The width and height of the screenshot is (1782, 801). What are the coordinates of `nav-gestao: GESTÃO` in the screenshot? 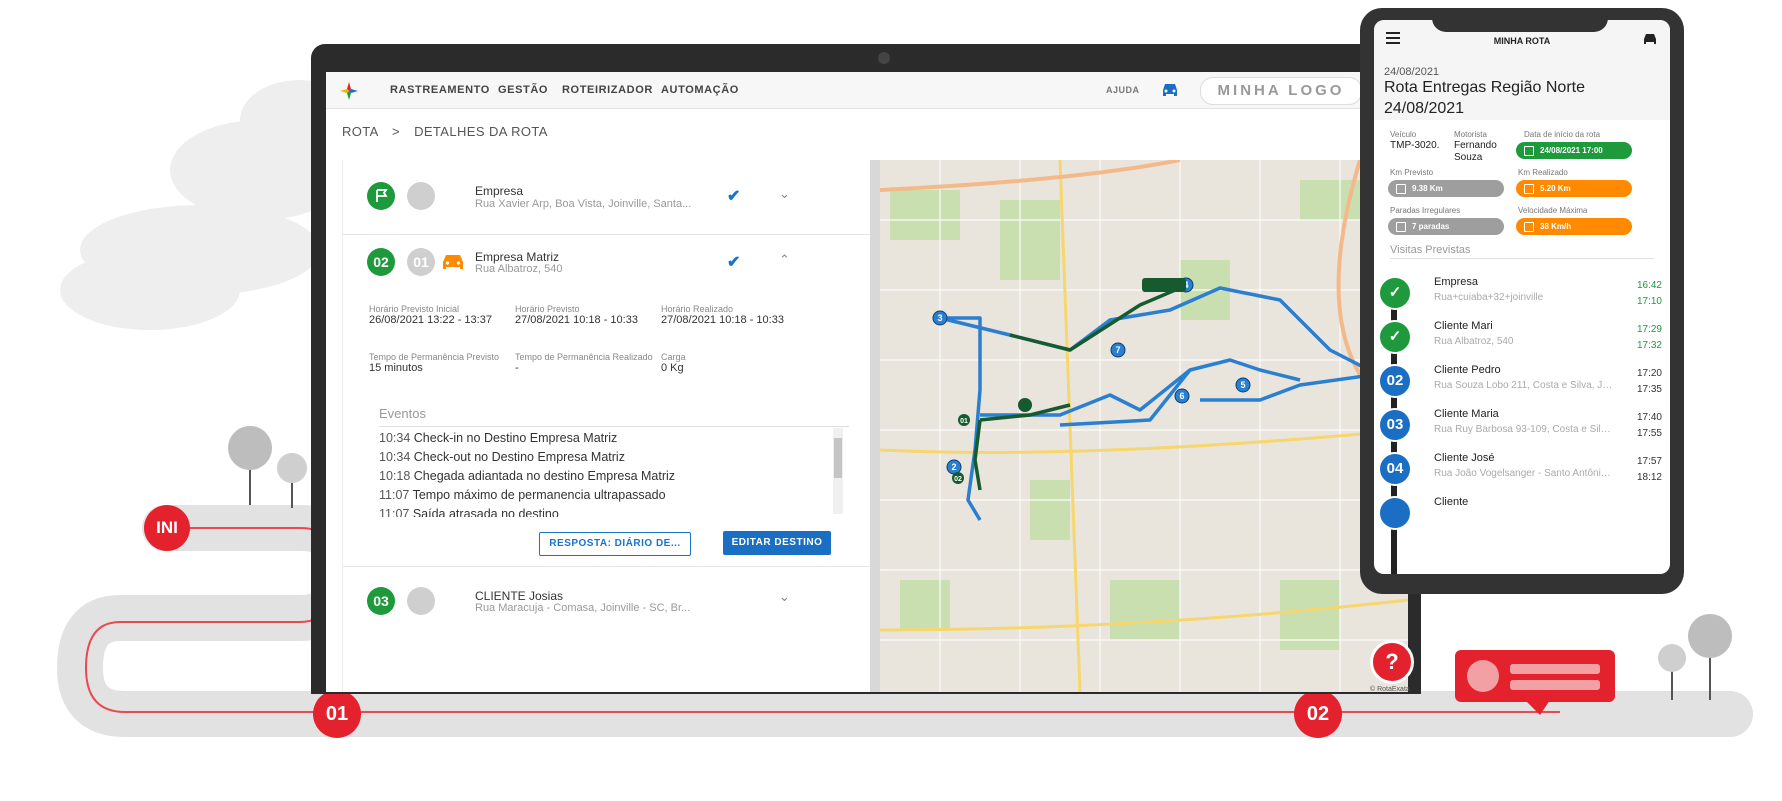 It's located at (523, 90).